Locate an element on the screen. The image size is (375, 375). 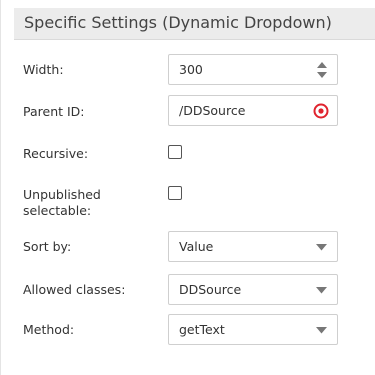
sort-by-label: Sort by: is located at coordinates (47, 246).